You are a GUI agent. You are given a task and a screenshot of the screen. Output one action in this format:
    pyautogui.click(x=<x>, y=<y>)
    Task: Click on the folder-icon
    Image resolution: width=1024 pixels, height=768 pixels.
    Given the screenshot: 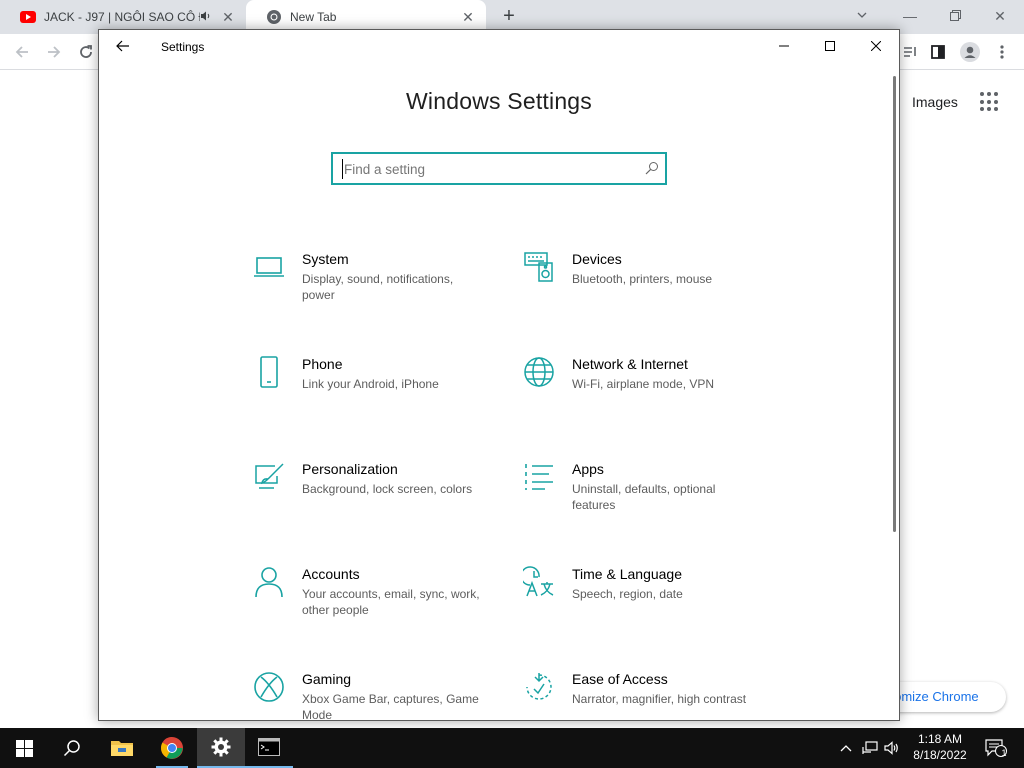 What is the action you would take?
    pyautogui.click(x=122, y=748)
    